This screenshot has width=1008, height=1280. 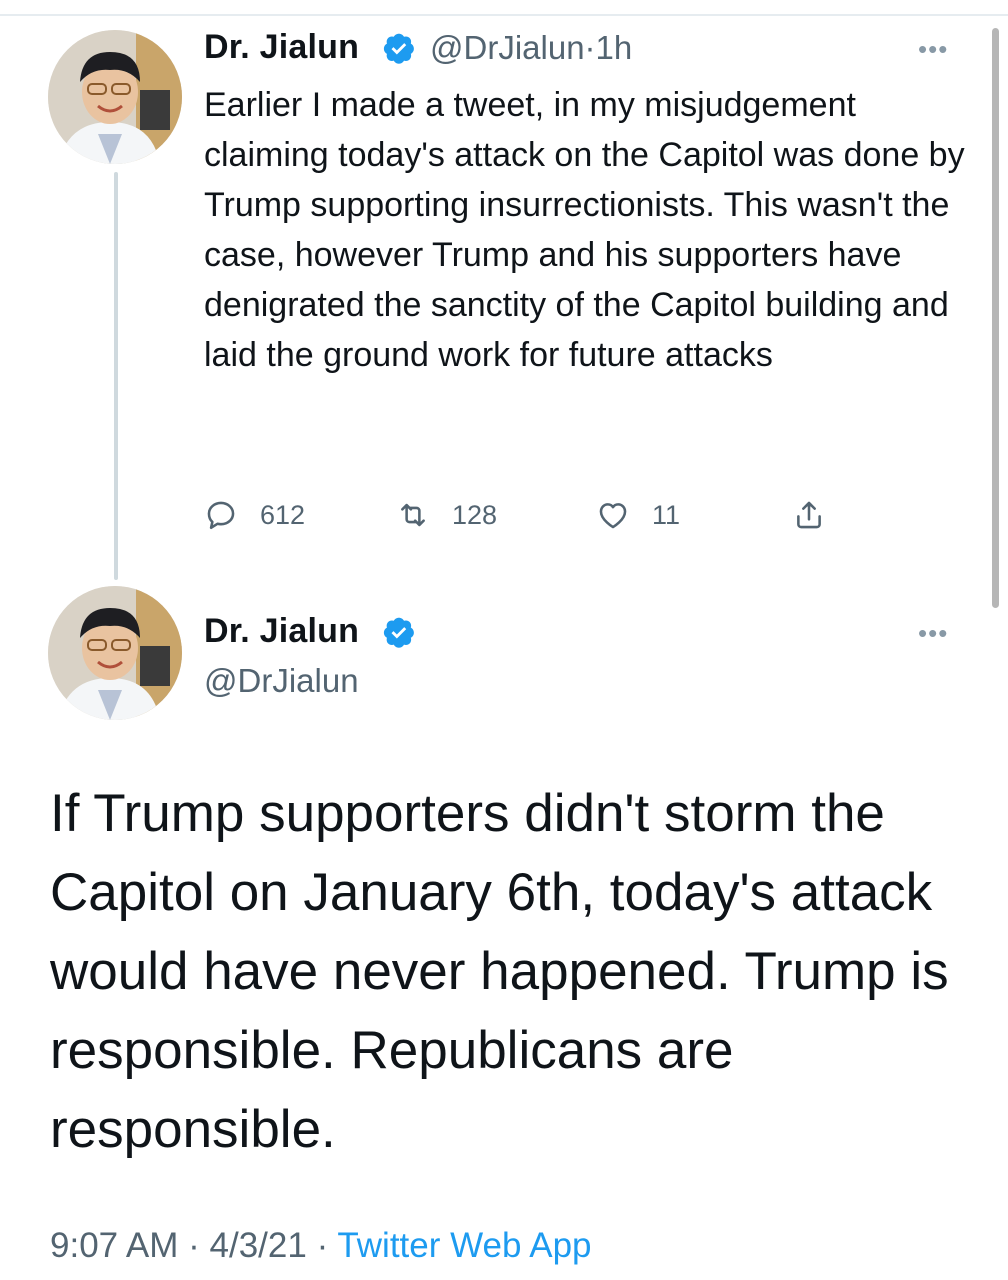 What do you see at coordinates (475, 514) in the screenshot?
I see `retweet-count: 128` at bounding box center [475, 514].